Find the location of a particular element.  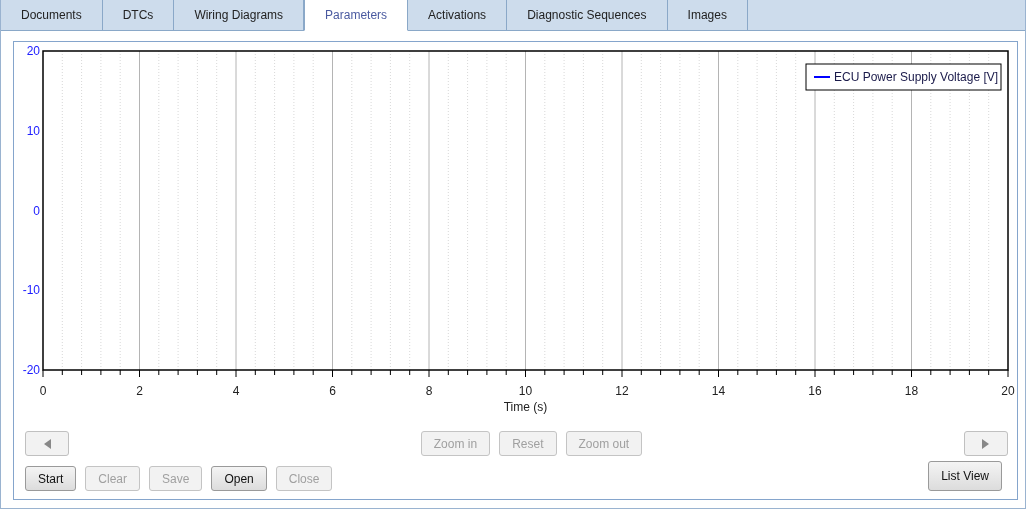

y-tick-label: 0 is located at coordinates (36, 210).